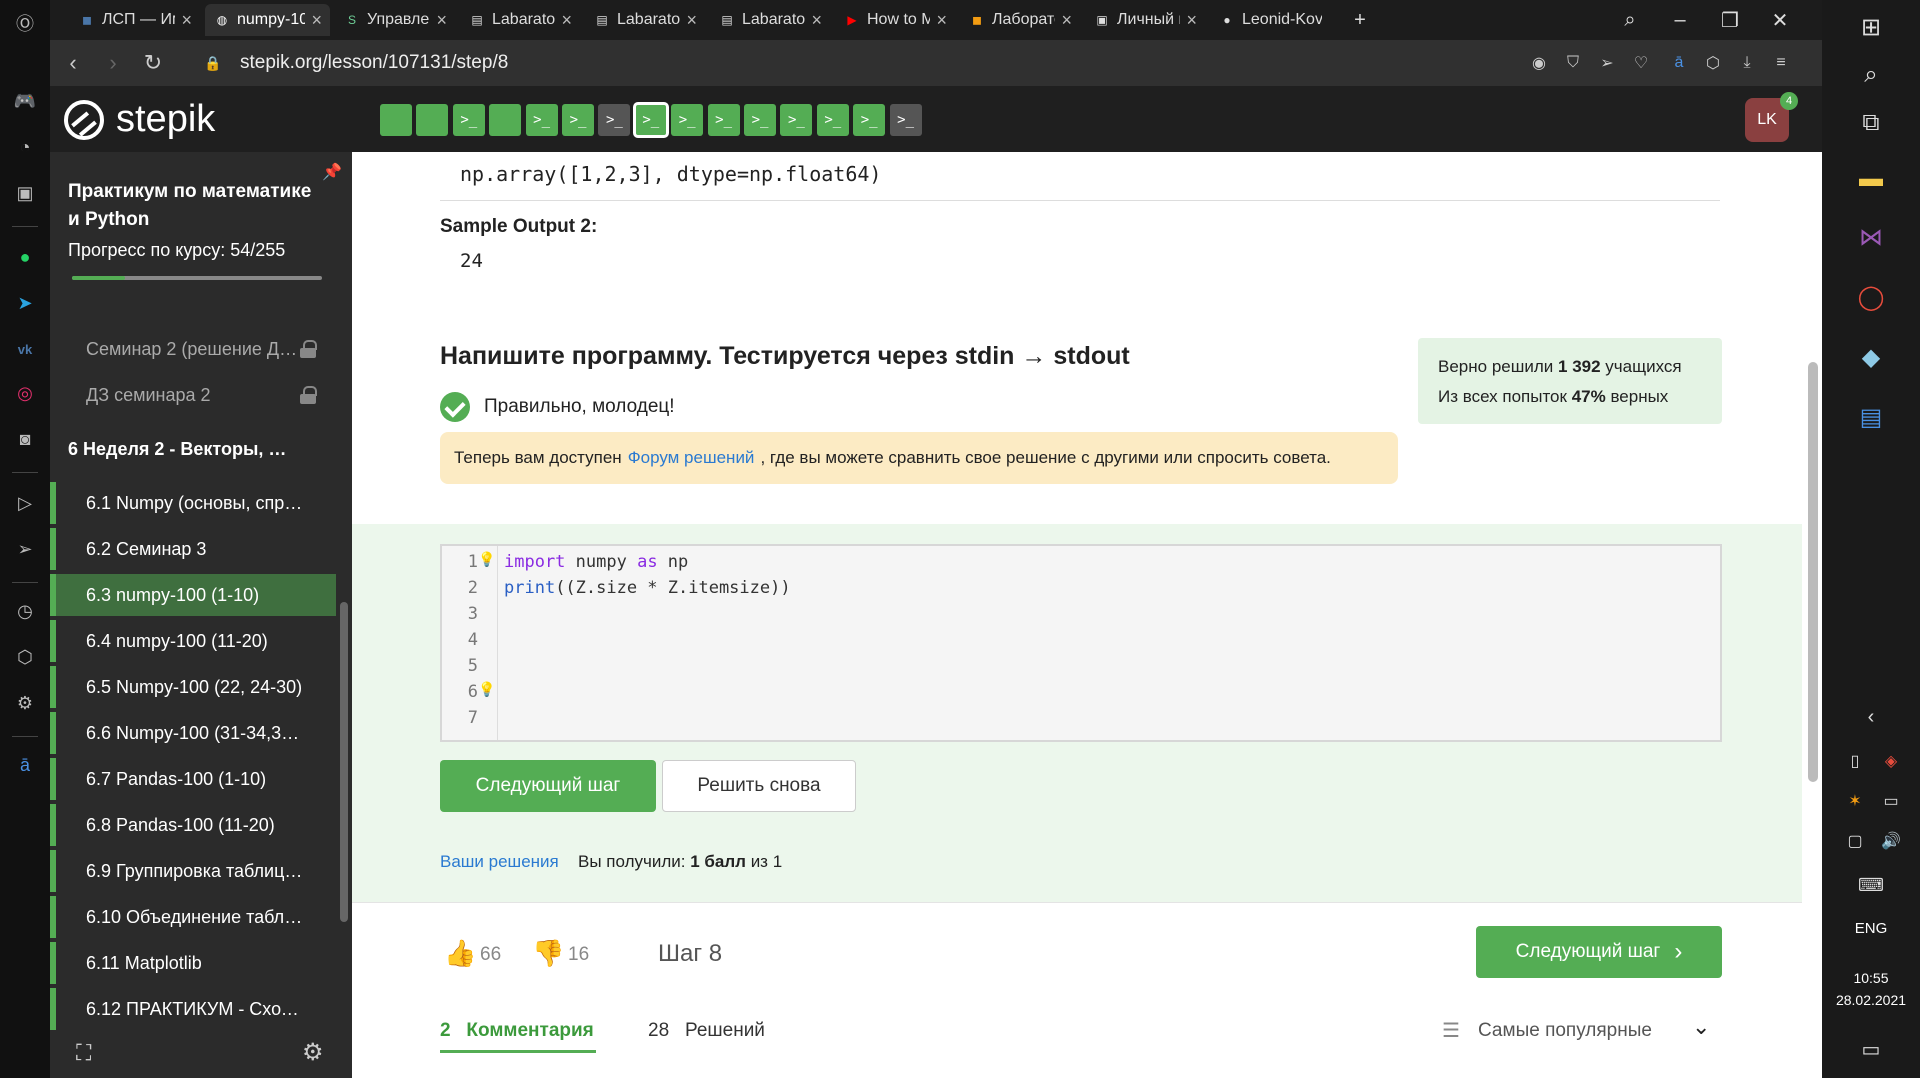  I want to click on visual-studio-icon: ⋈, so click(1871, 237).